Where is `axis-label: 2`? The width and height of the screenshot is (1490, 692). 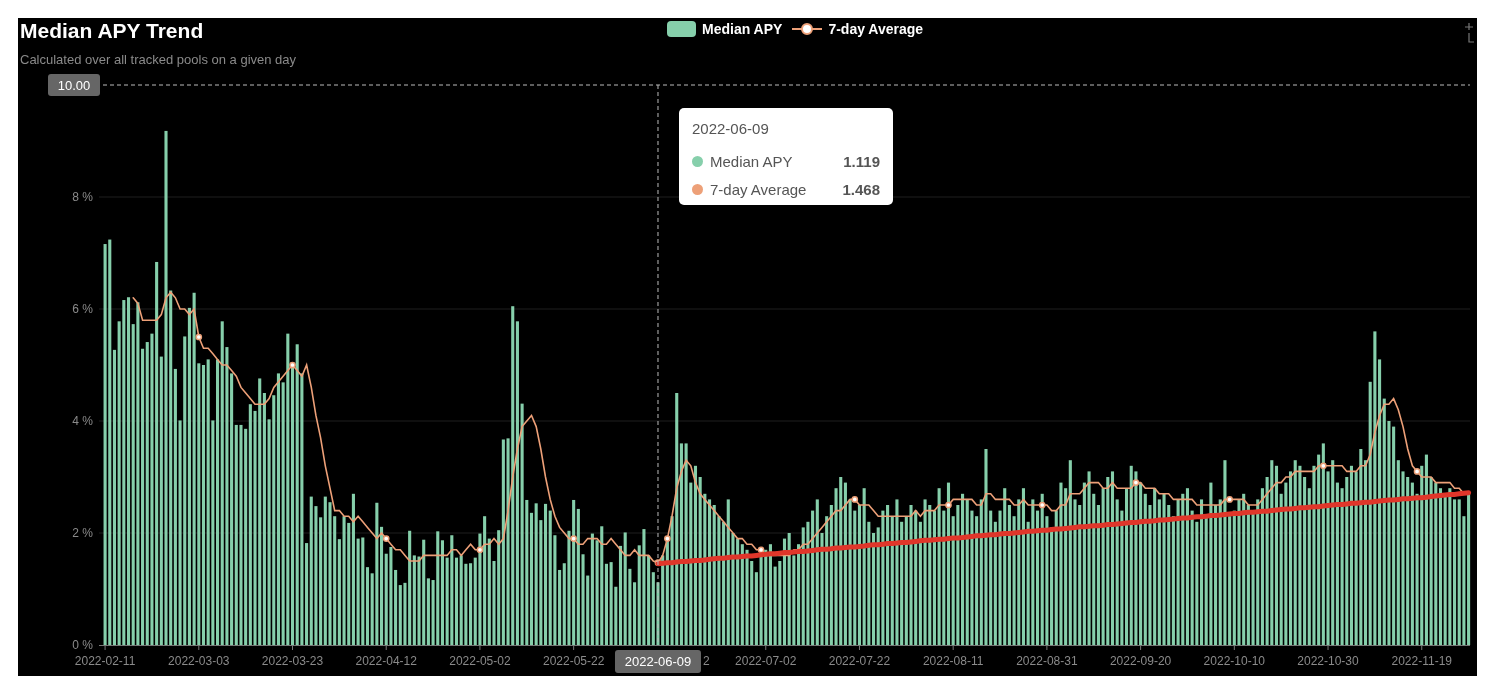
axis-label: 2 is located at coordinates (706, 661).